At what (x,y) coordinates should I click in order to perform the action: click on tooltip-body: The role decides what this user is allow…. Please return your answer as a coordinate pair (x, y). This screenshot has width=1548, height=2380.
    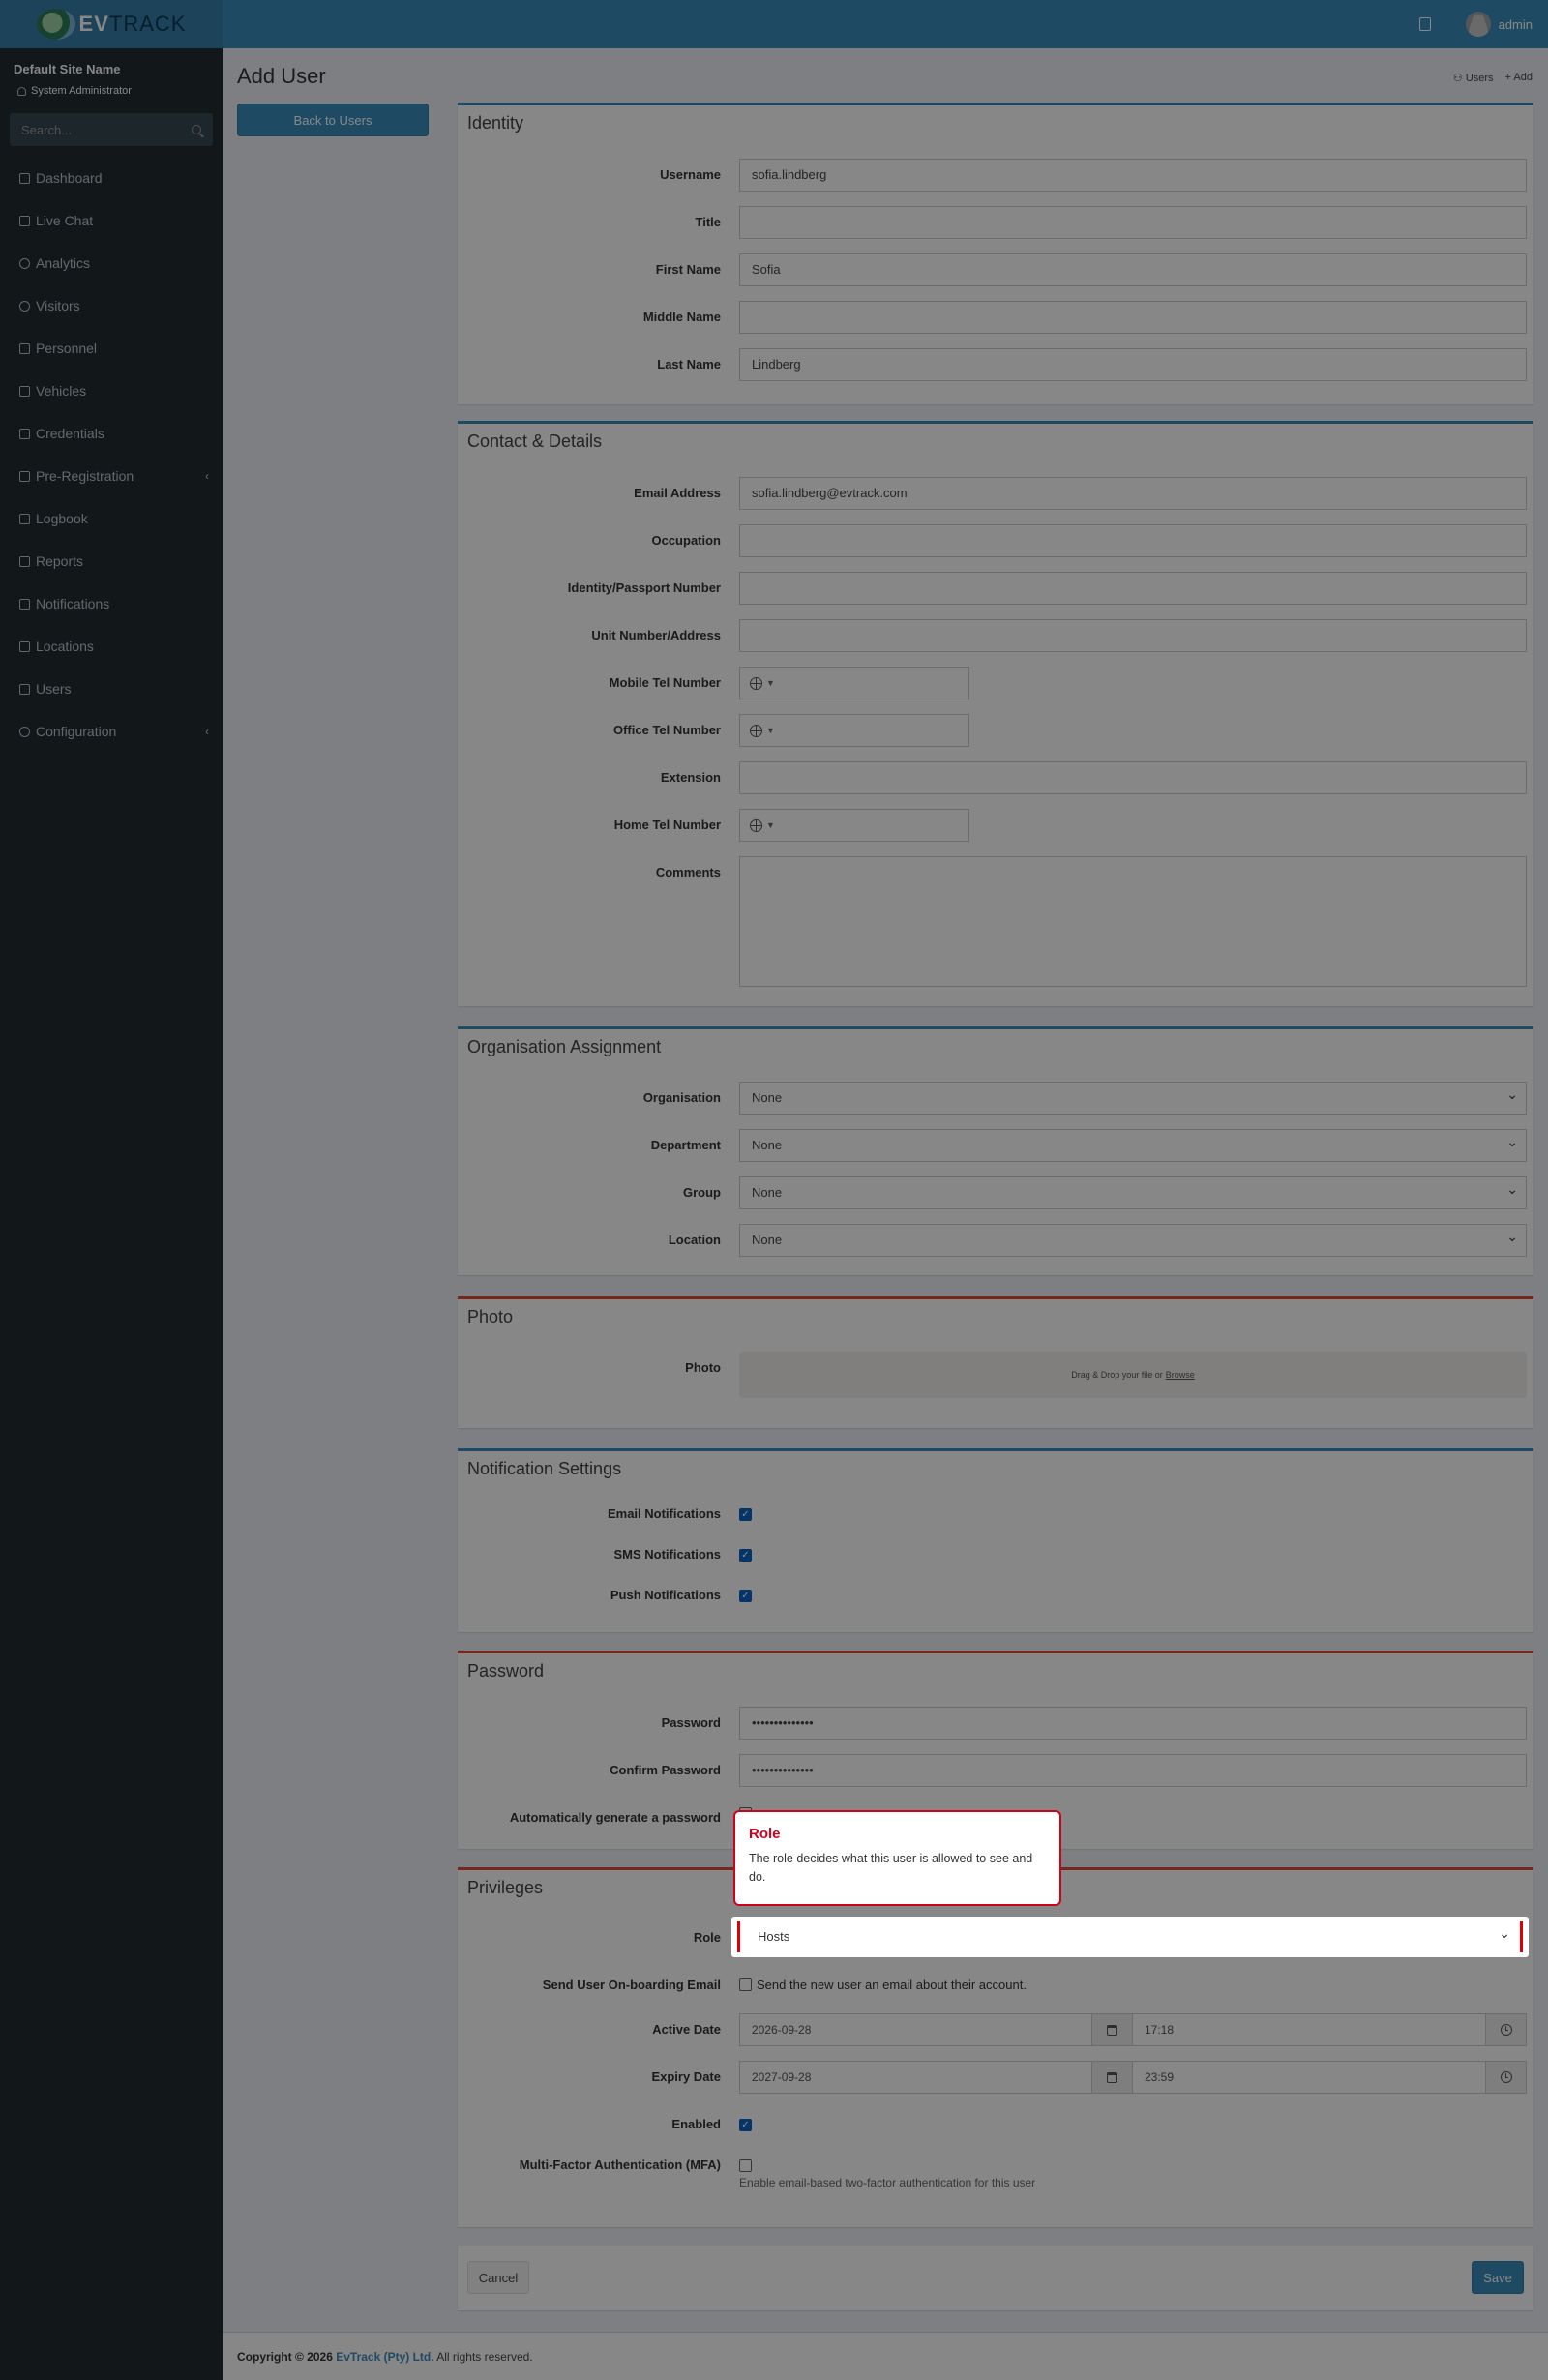
    Looking at the image, I should click on (891, 1868).